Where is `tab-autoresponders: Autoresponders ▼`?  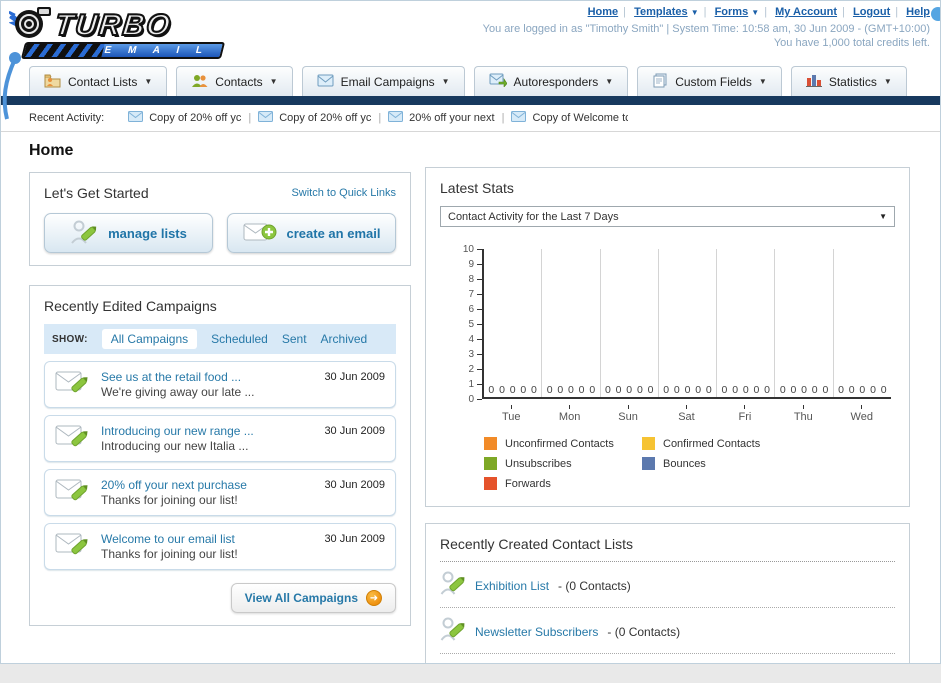
tab-autoresponders: Autoresponders ▼ is located at coordinates (551, 81).